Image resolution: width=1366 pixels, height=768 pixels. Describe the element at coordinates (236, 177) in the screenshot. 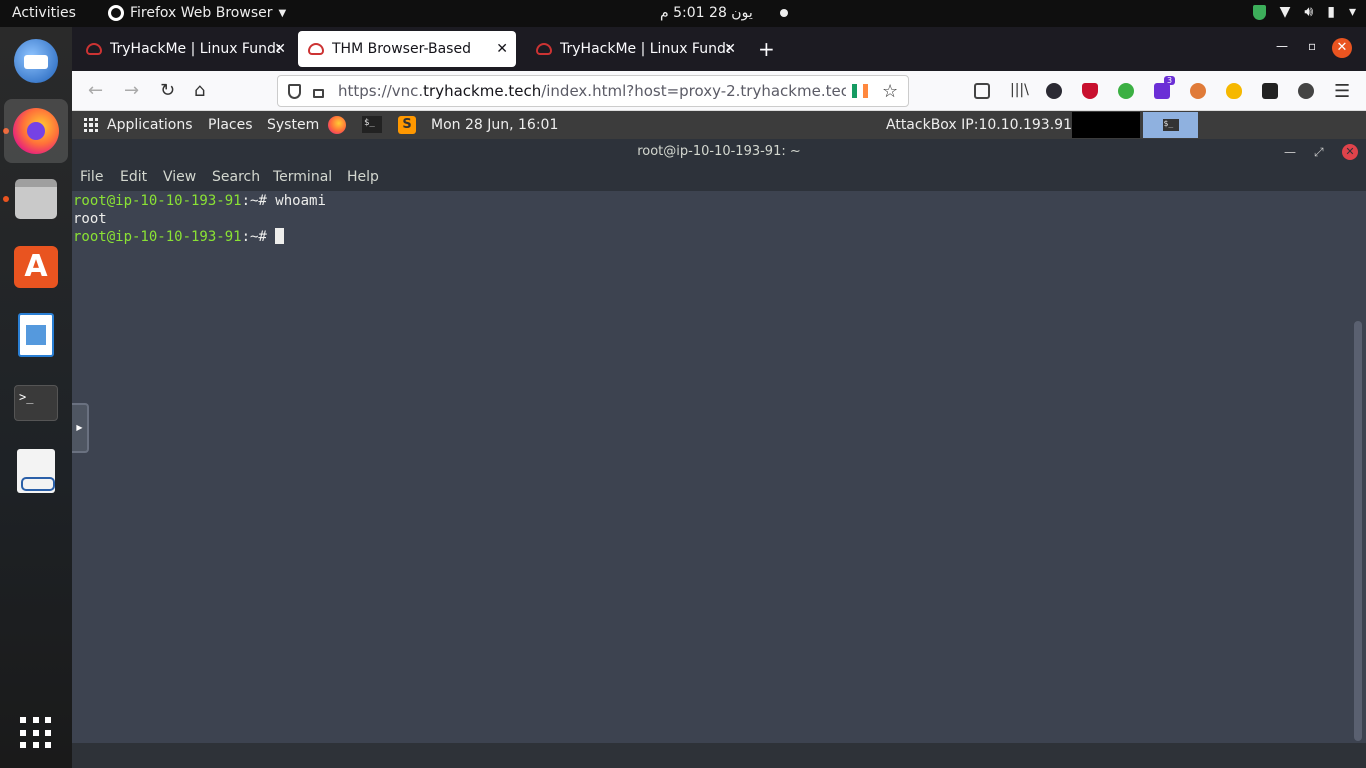

I see `menu-search: Search` at that location.